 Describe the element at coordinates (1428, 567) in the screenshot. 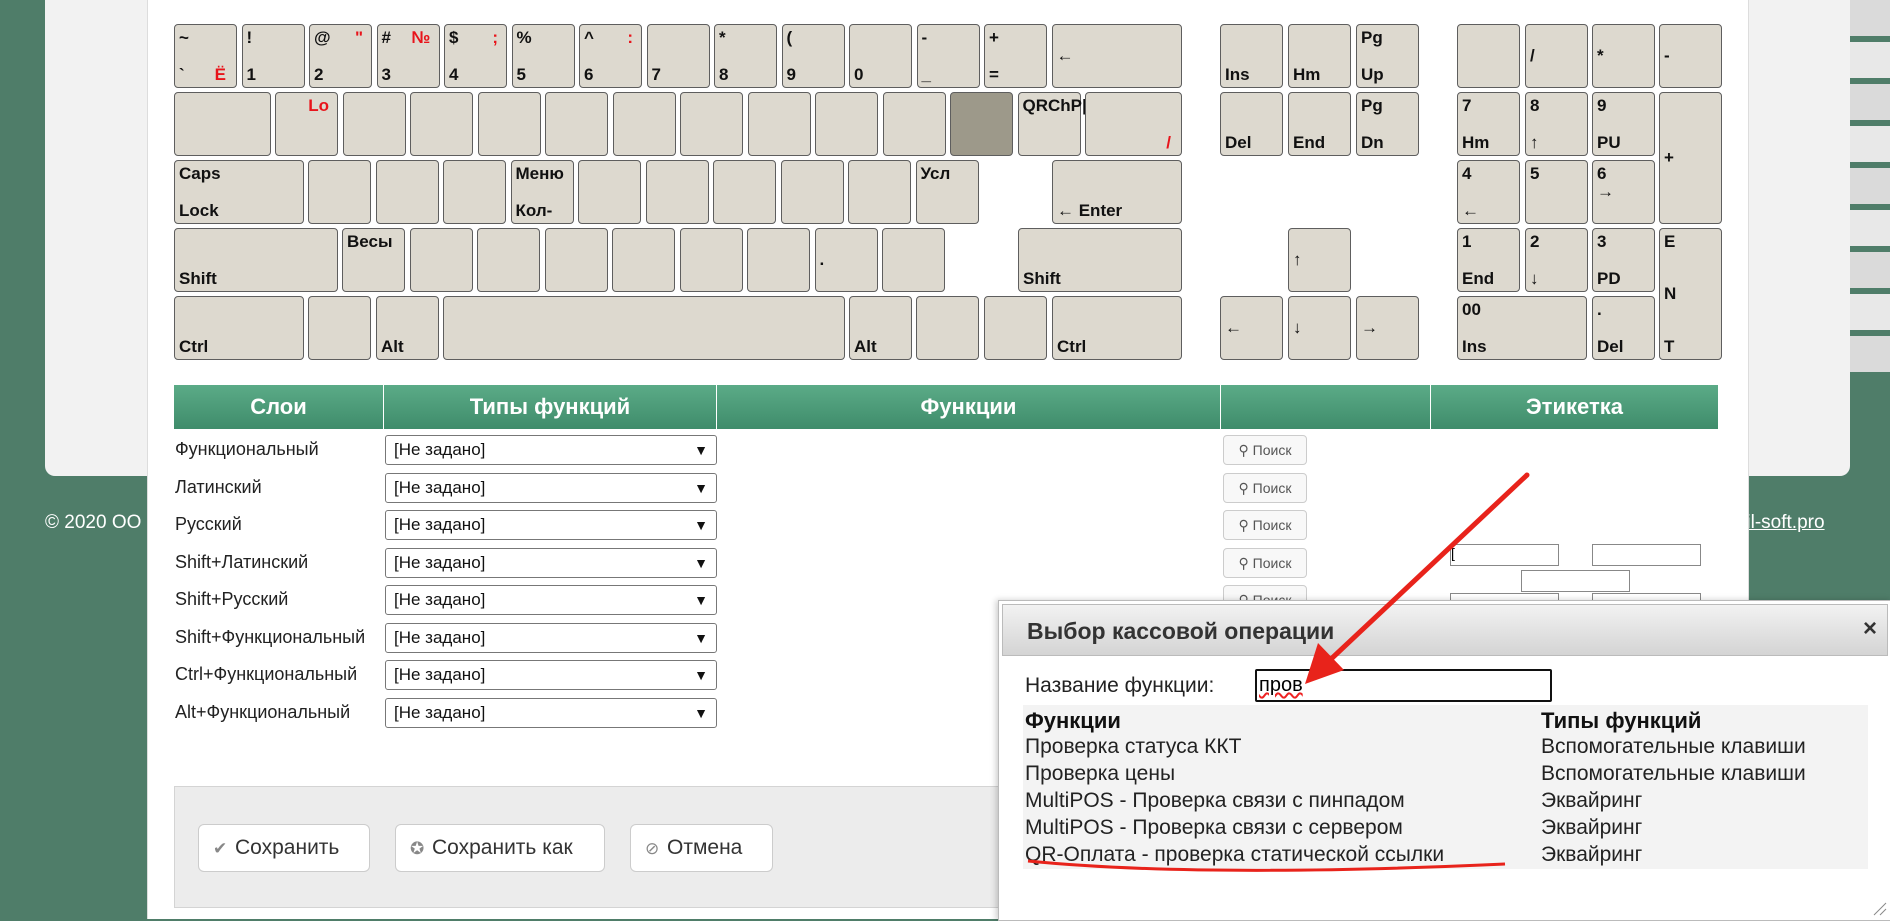

I see `annotation-arrow` at that location.